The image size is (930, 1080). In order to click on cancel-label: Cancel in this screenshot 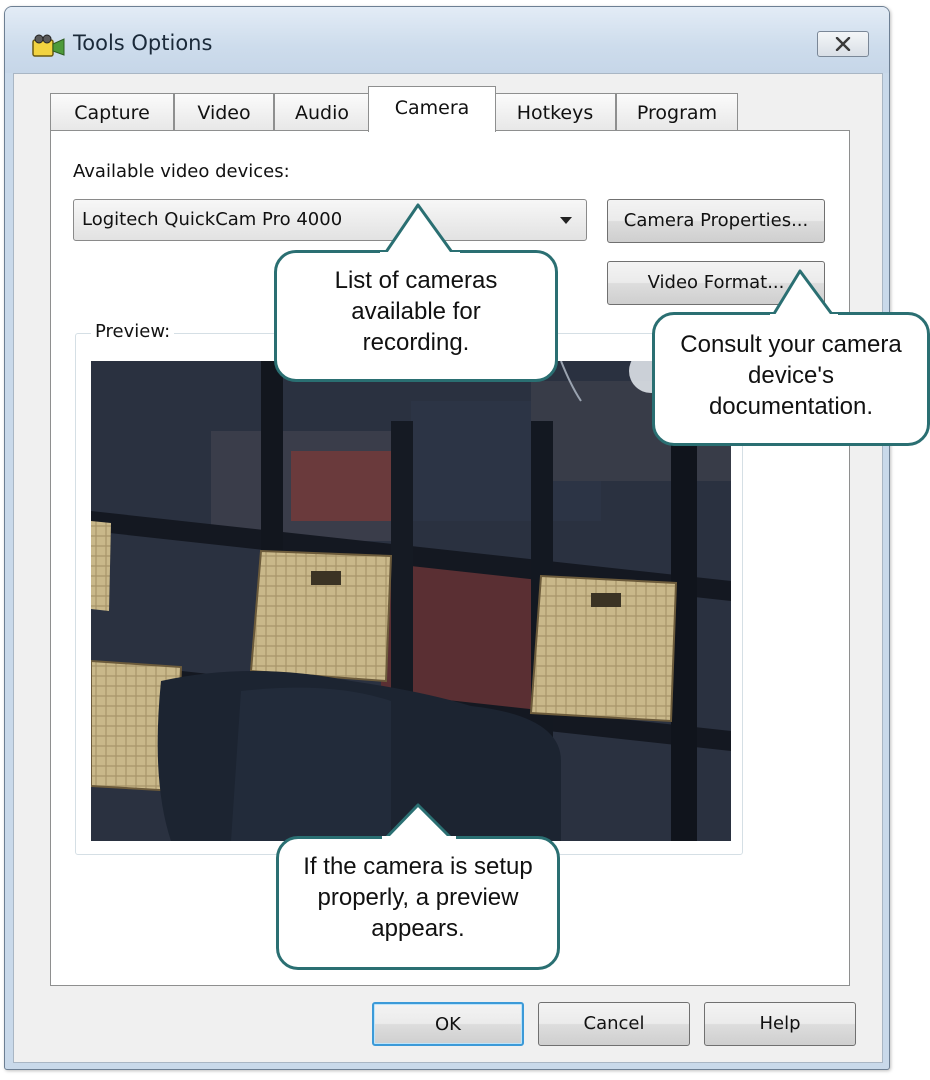, I will do `click(614, 1023)`.